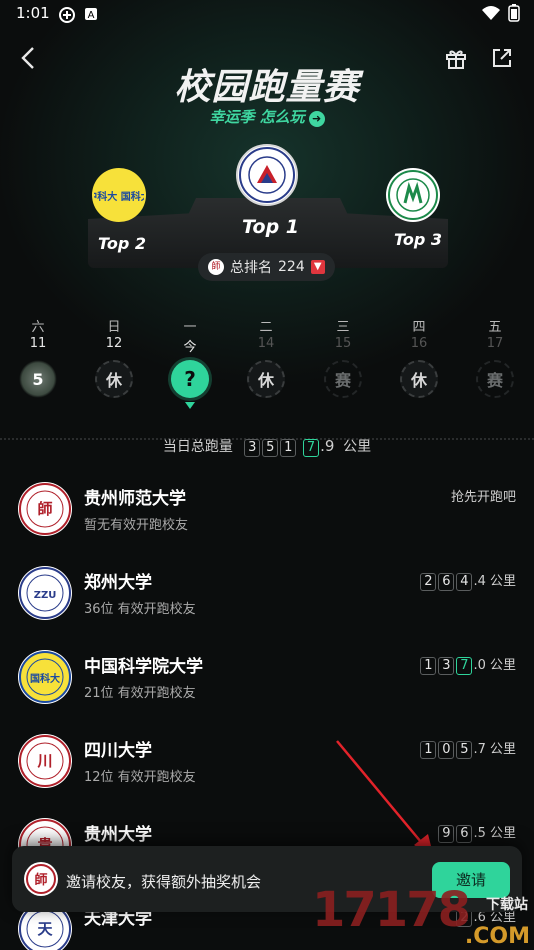  I want to click on distance-digit: 4, so click(464, 582).